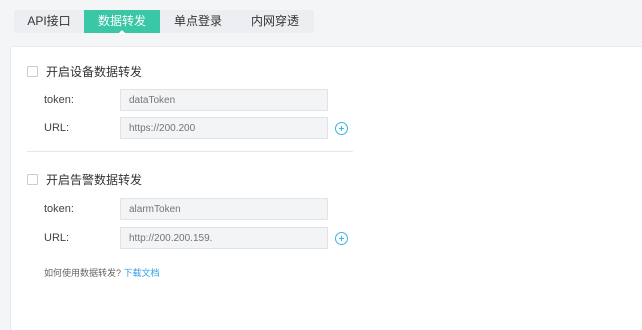 The image size is (642, 330). I want to click on device-url-row: URL:, so click(196, 128).